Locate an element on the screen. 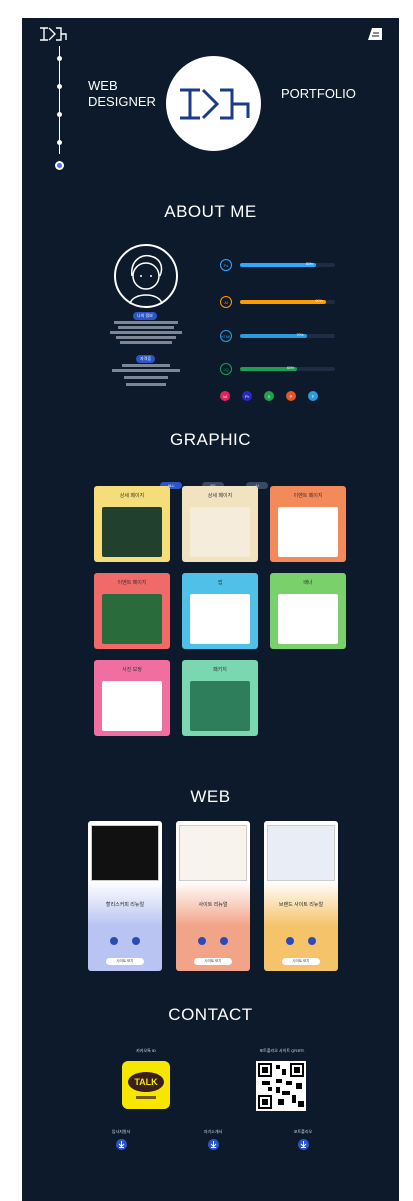  nav-dot-about is located at coordinates (59, 58).